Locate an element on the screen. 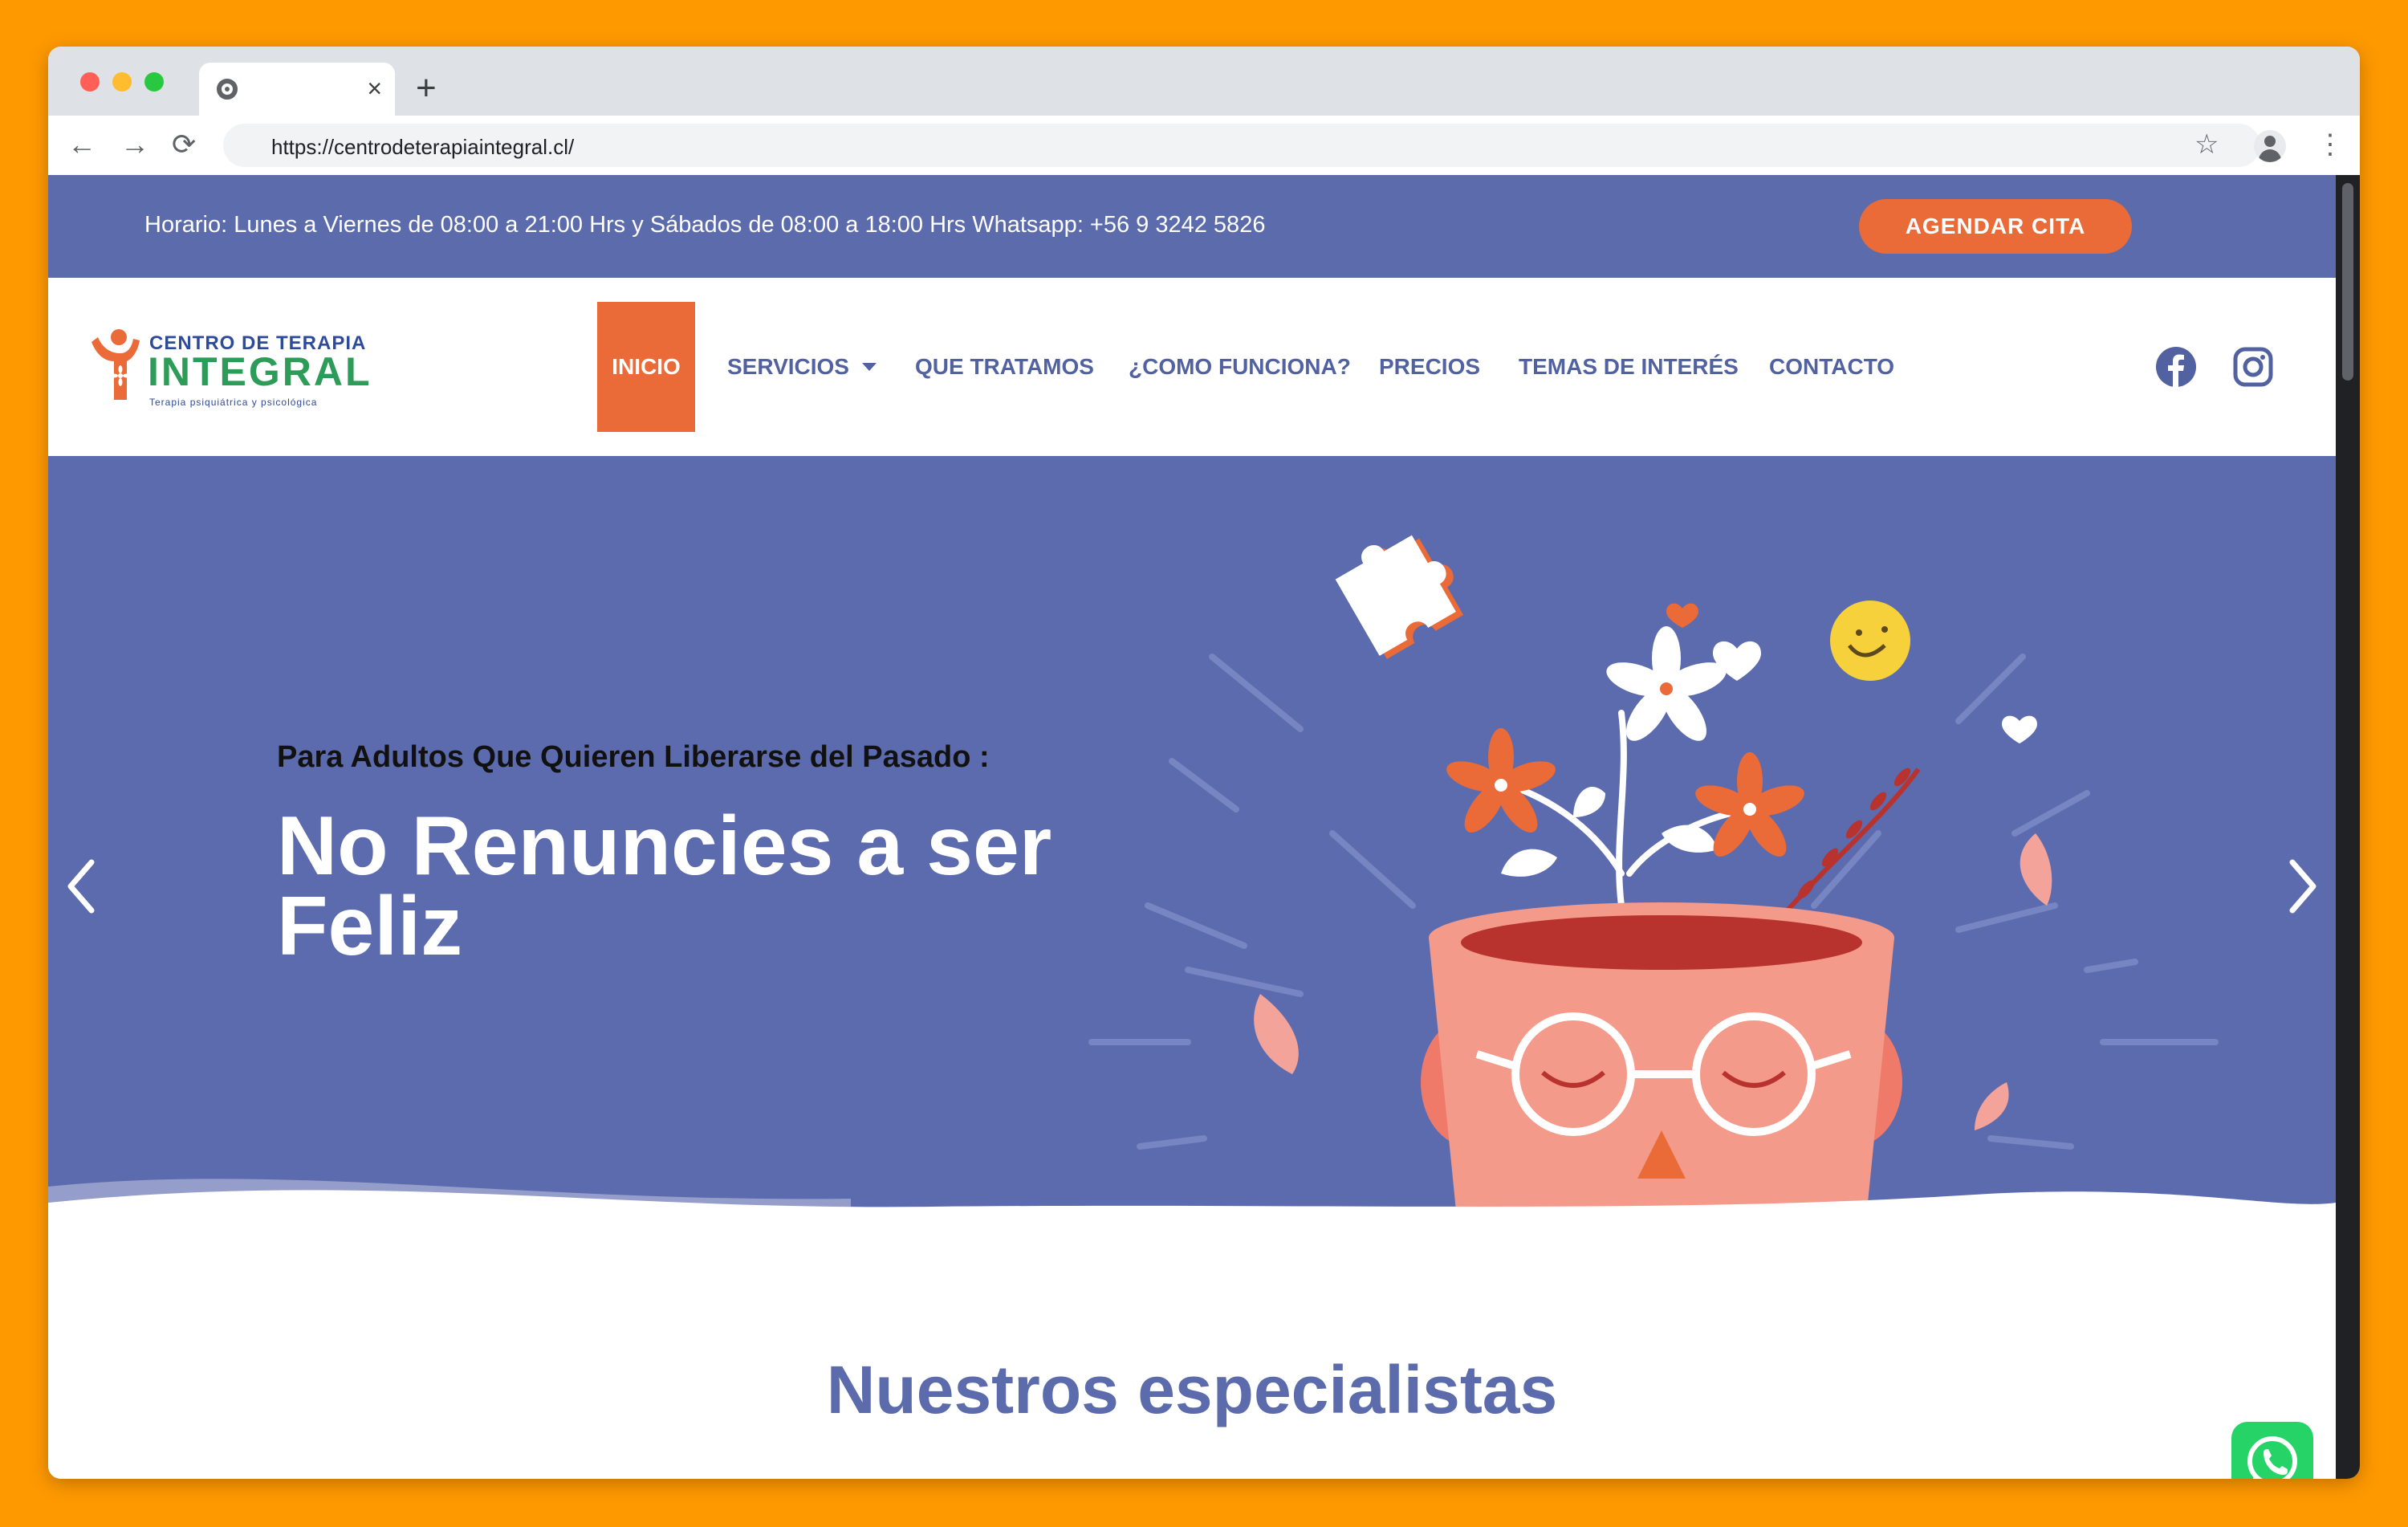 The width and height of the screenshot is (2408, 1527). reload-icon: ⟳ is located at coordinates (184, 144).